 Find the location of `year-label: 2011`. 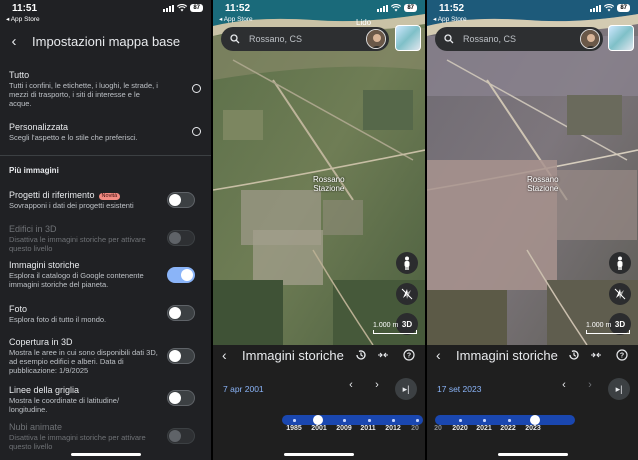

year-label: 2011 is located at coordinates (368, 428).